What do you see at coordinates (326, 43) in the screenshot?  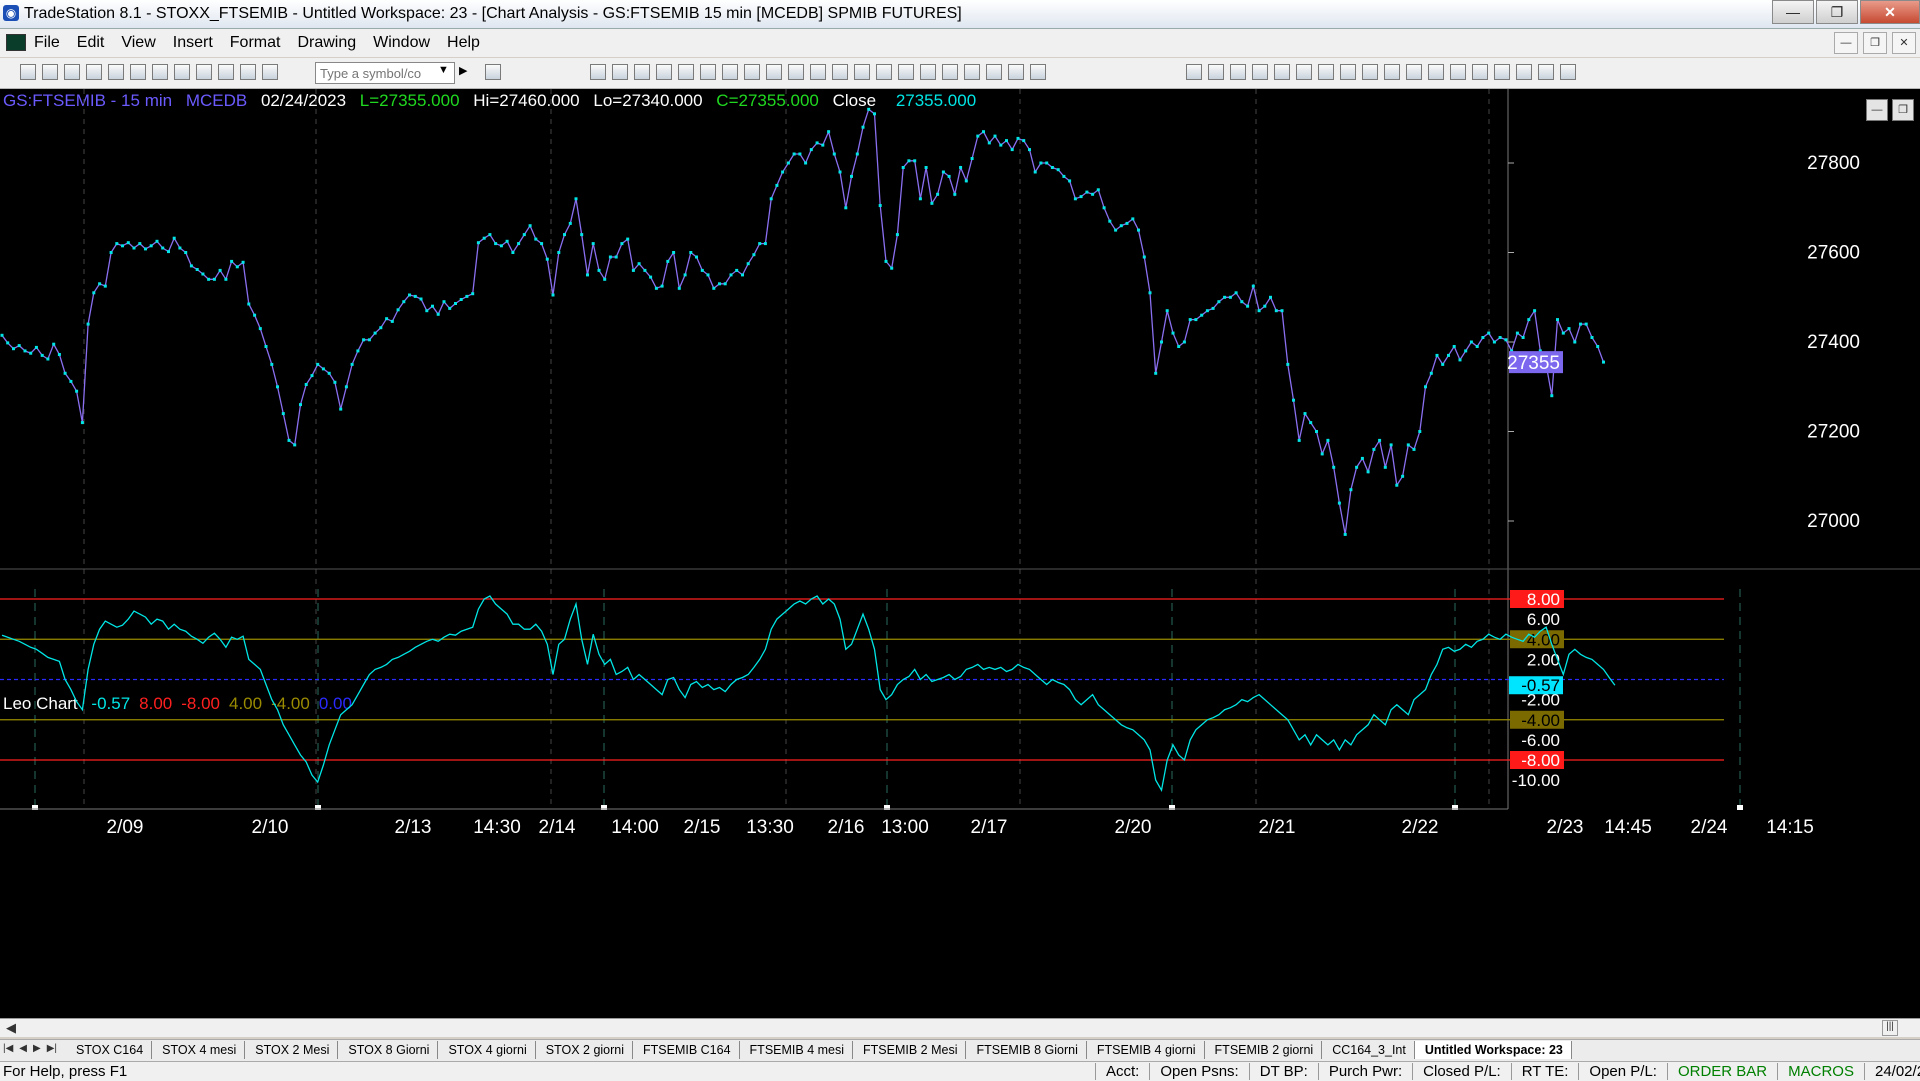 I see `menu-drawing: Drawing` at bounding box center [326, 43].